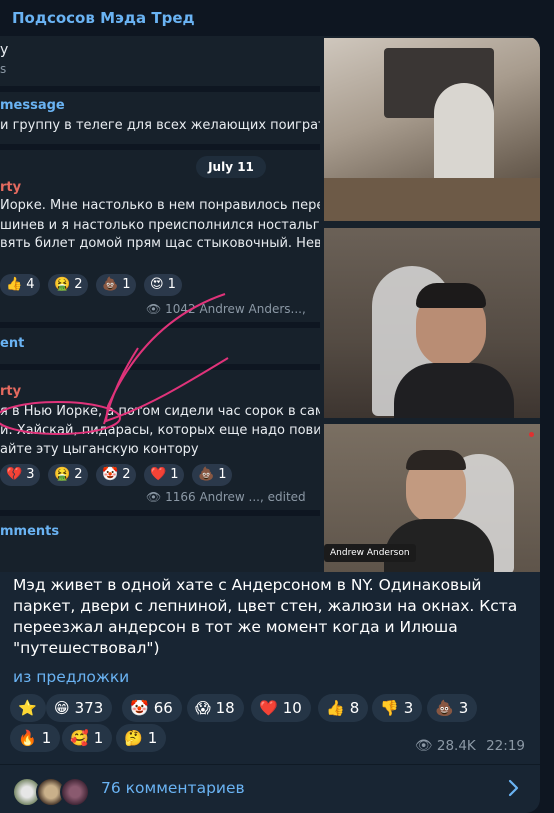  I want to click on reaction-button: ❤️ 10, so click(281, 708).